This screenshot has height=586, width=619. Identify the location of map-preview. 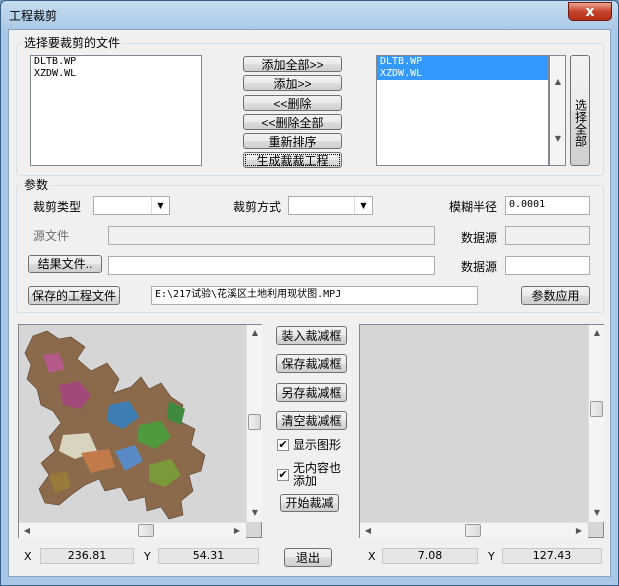
(115, 425).